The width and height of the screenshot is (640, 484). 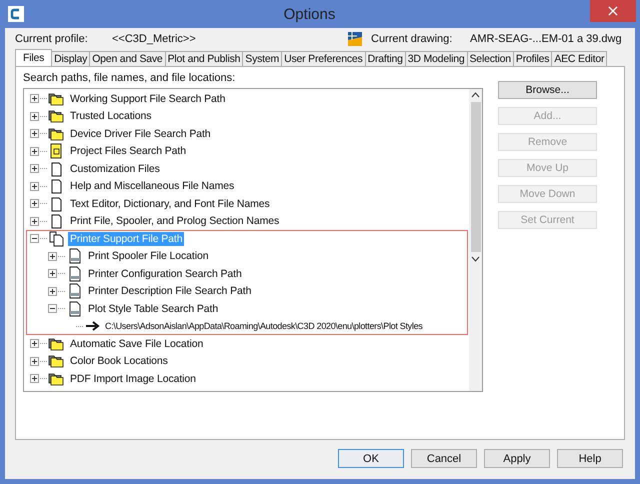 What do you see at coordinates (532, 58) in the screenshot?
I see `tab: Profiles` at bounding box center [532, 58].